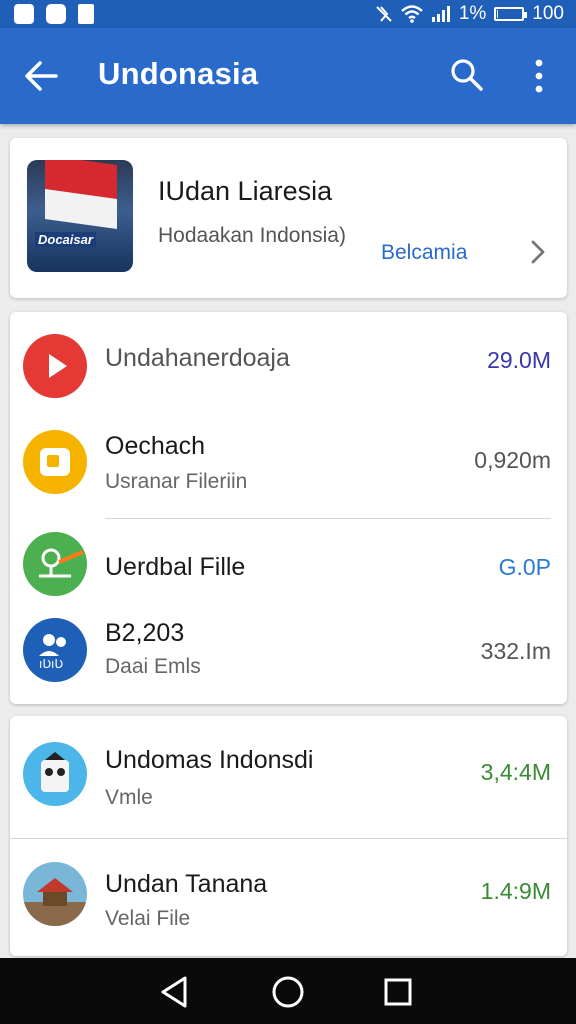 The height and width of the screenshot is (1024, 576). What do you see at coordinates (511, 14) in the screenshot?
I see `battery-icon` at bounding box center [511, 14].